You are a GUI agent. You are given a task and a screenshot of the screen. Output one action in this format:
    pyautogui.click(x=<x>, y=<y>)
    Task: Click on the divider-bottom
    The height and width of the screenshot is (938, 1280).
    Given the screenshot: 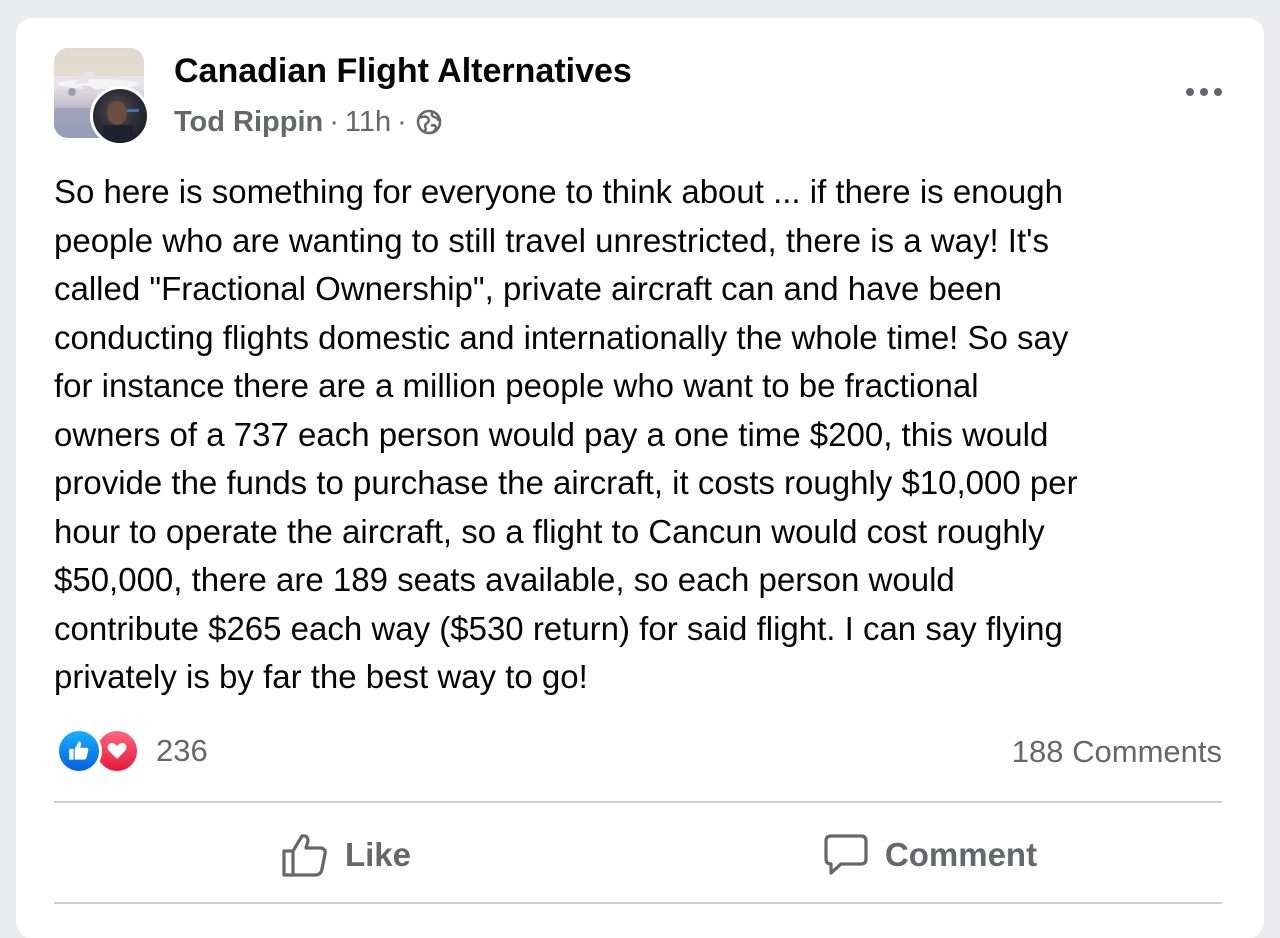 What is the action you would take?
    pyautogui.click(x=638, y=903)
    